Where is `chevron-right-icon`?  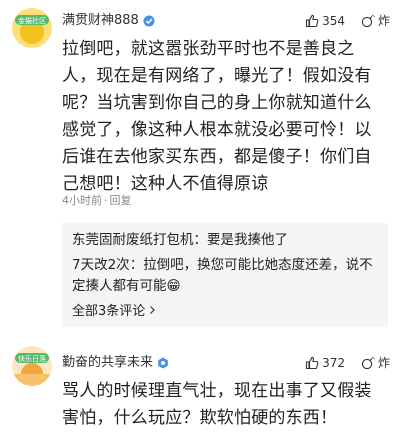 chevron-right-icon is located at coordinates (153, 309).